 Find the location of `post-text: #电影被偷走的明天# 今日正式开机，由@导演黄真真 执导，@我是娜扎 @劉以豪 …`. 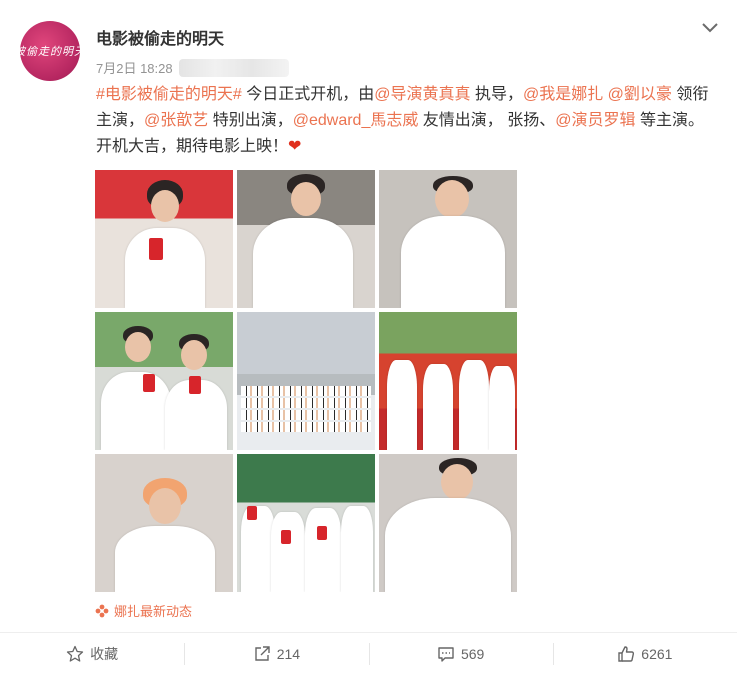

post-text: #电影被偷走的明天# 今日正式开机，由@导演黄真真 执导，@我是娜扎 @劉以豪 … is located at coordinates (406, 121).